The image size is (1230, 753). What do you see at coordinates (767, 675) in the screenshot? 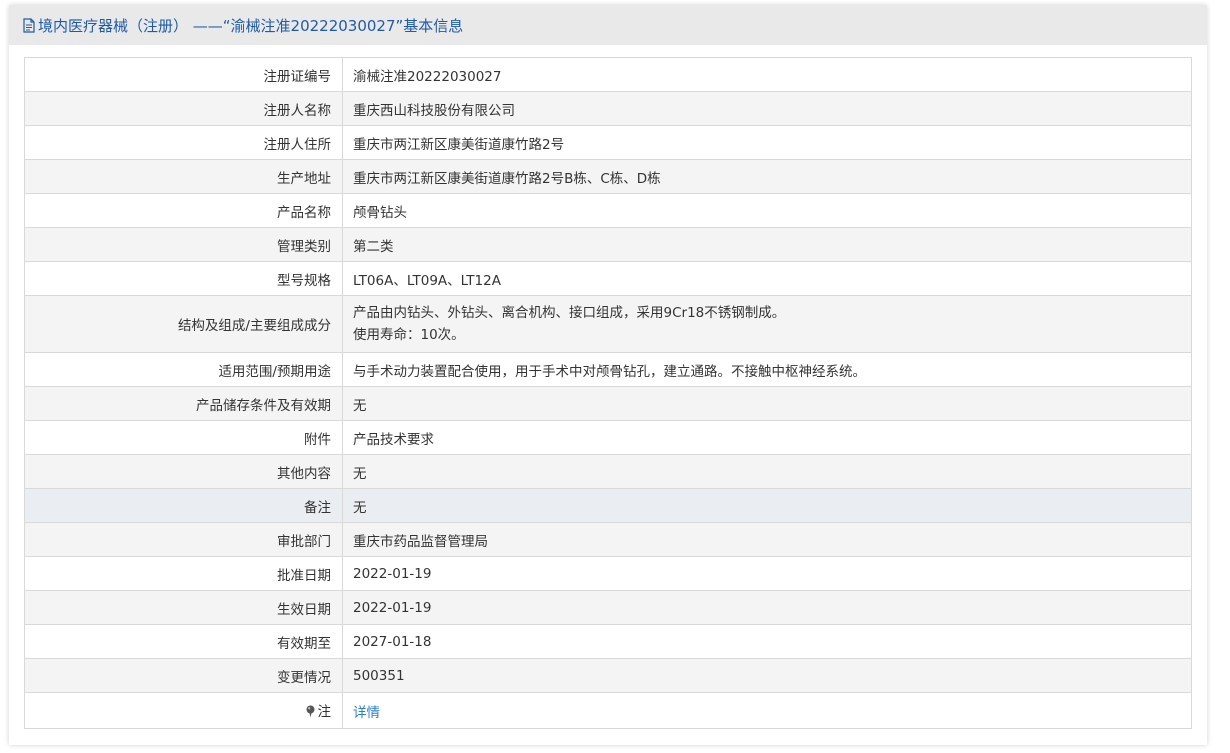
I see `row-value: 500351` at bounding box center [767, 675].